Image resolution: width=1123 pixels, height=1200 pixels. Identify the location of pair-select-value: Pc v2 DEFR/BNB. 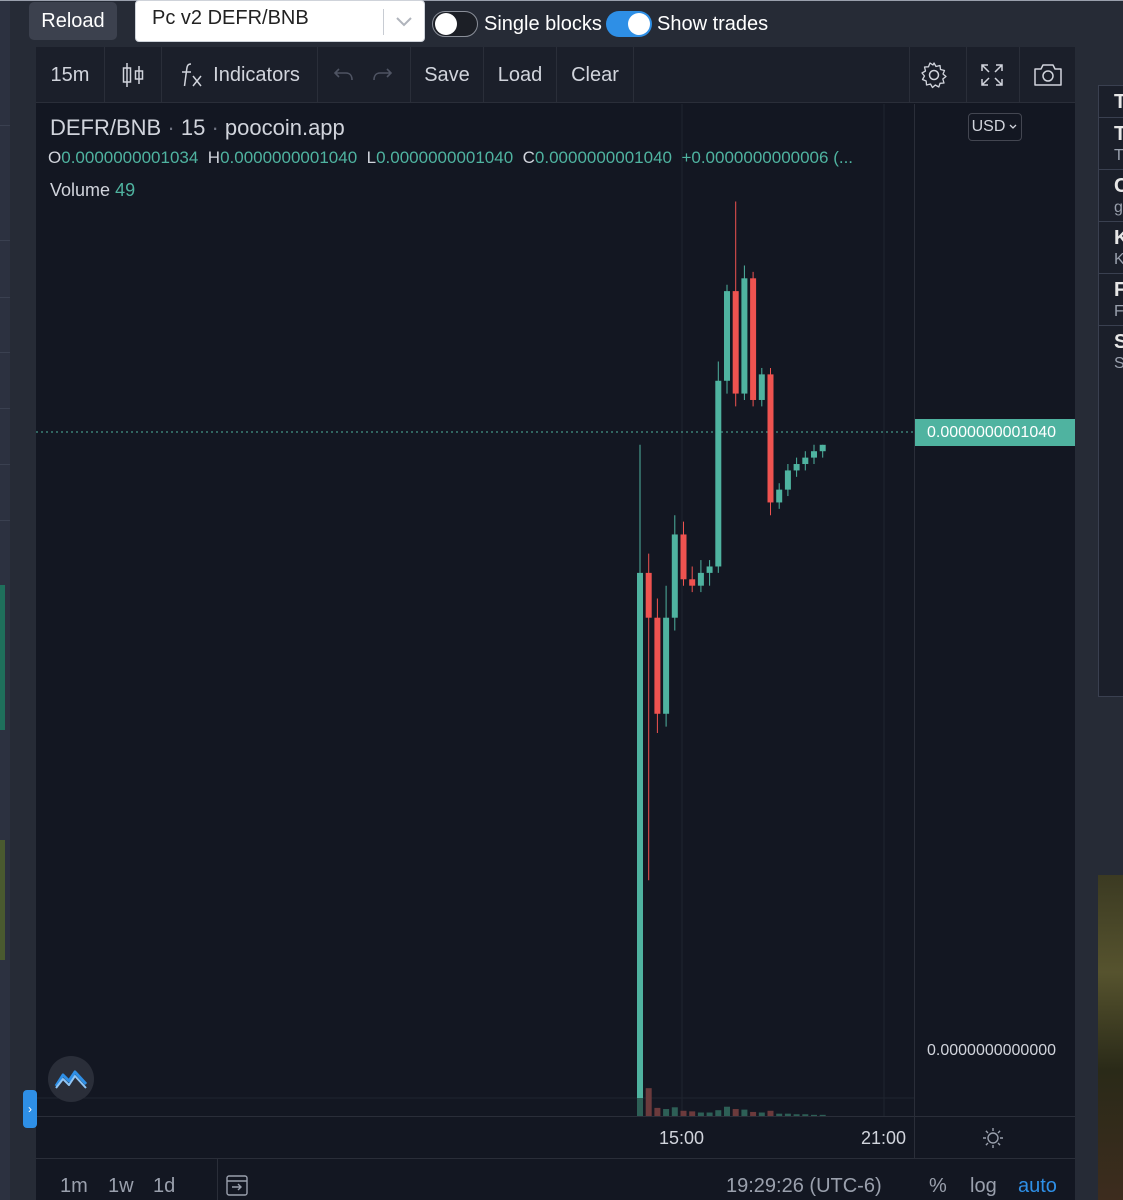
(230, 18).